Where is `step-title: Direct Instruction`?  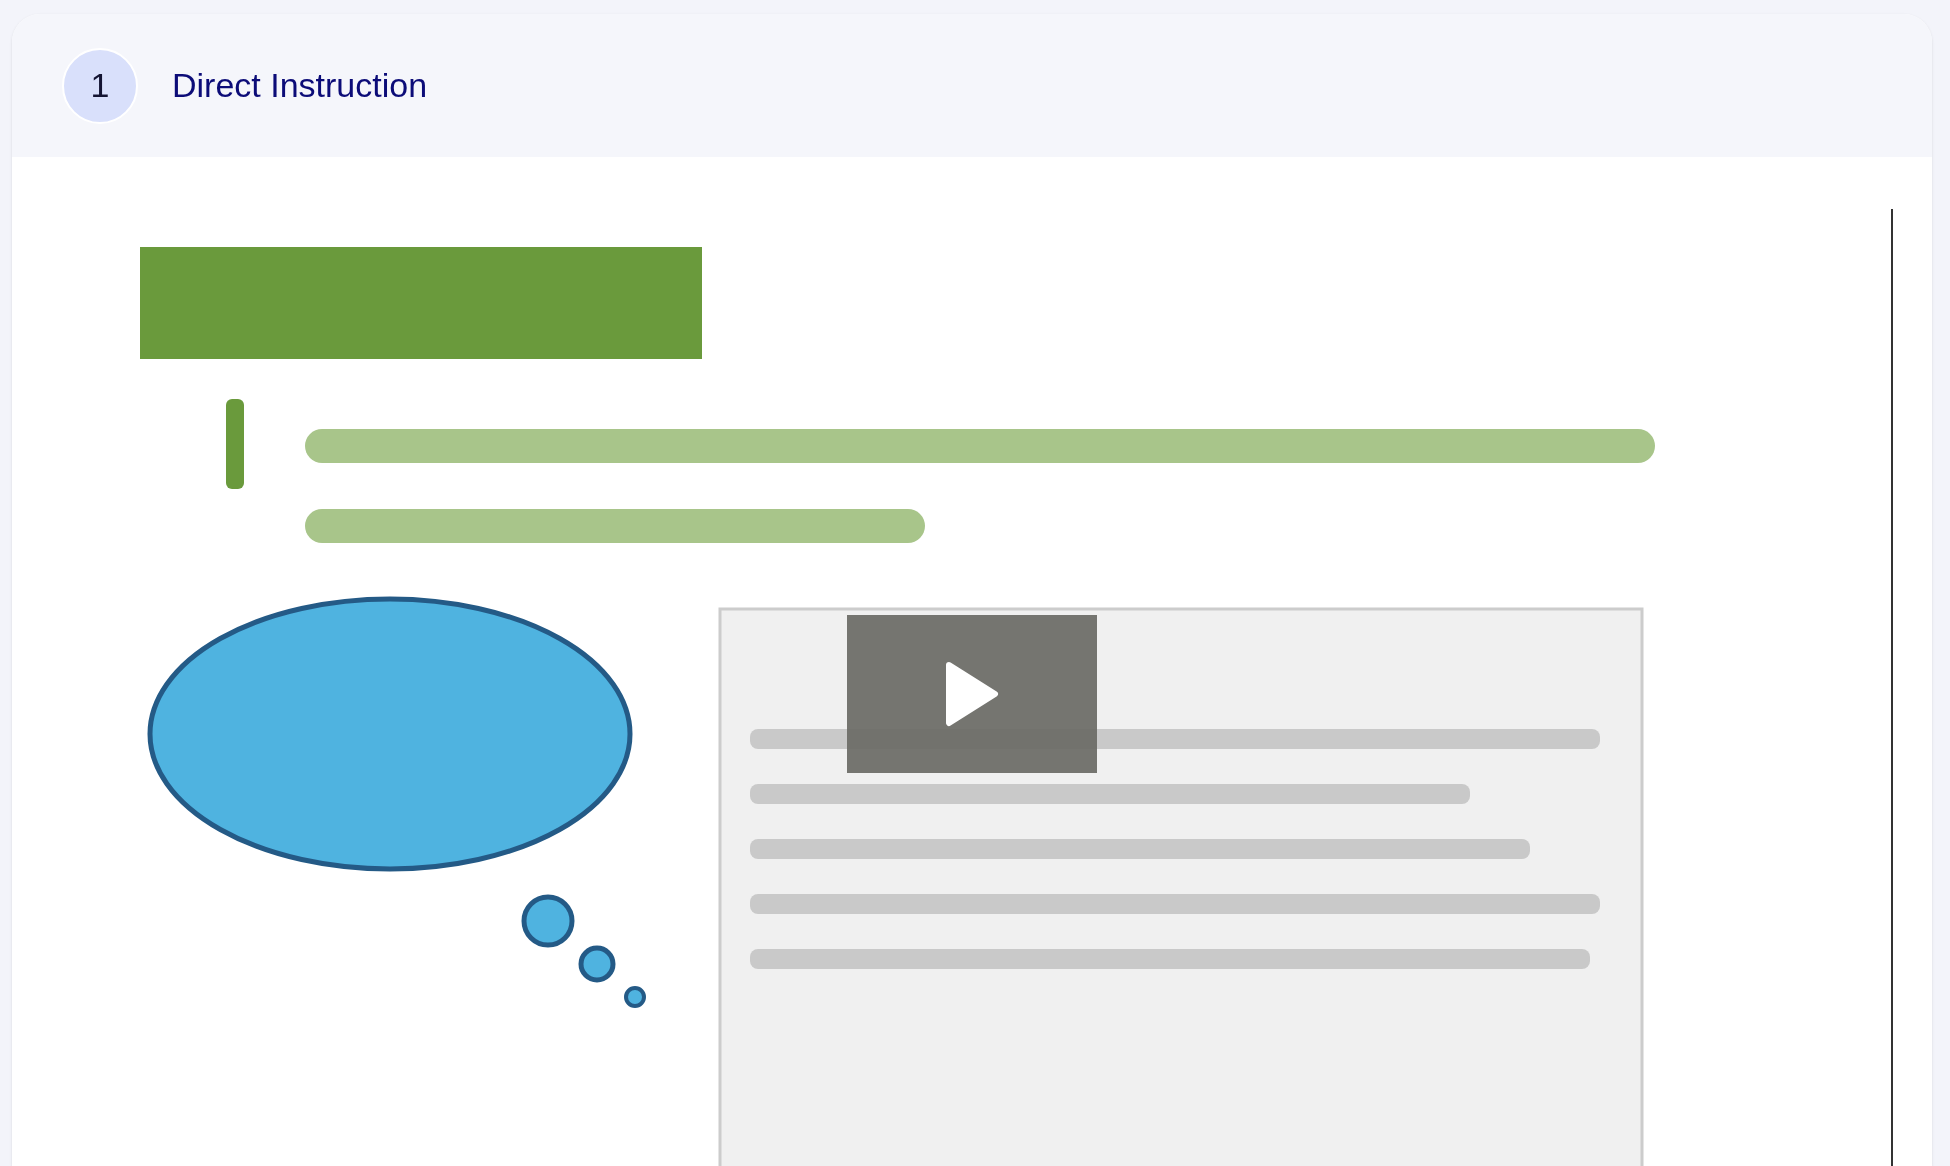 step-title: Direct Instruction is located at coordinates (300, 85).